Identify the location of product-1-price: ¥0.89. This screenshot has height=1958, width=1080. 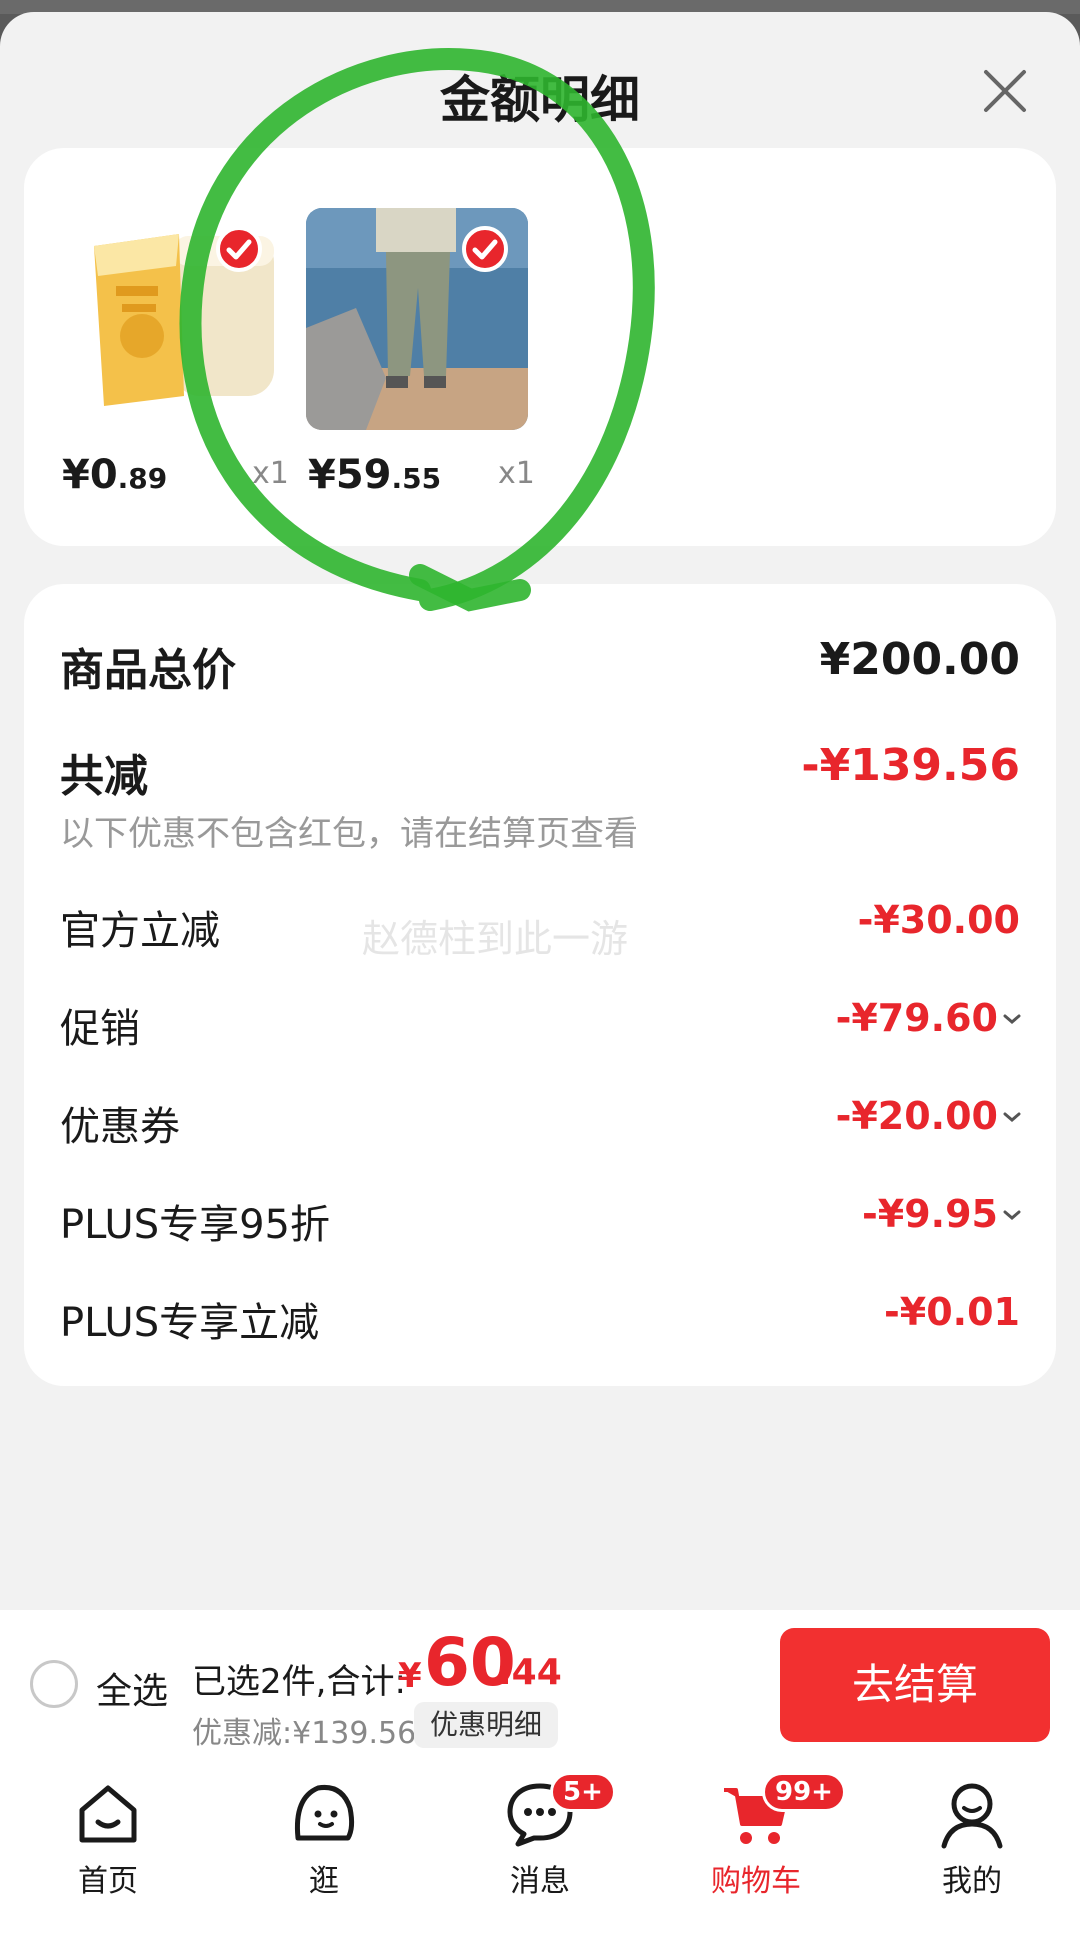
(115, 475).